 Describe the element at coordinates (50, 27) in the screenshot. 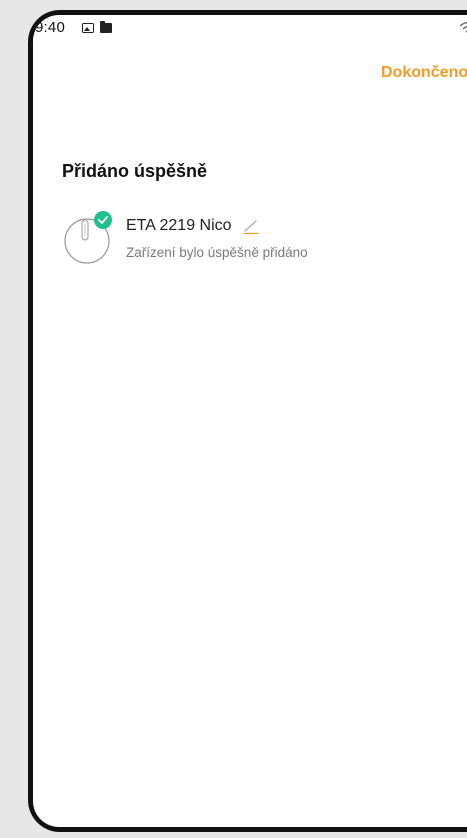

I see `status-time: 9:40` at that location.